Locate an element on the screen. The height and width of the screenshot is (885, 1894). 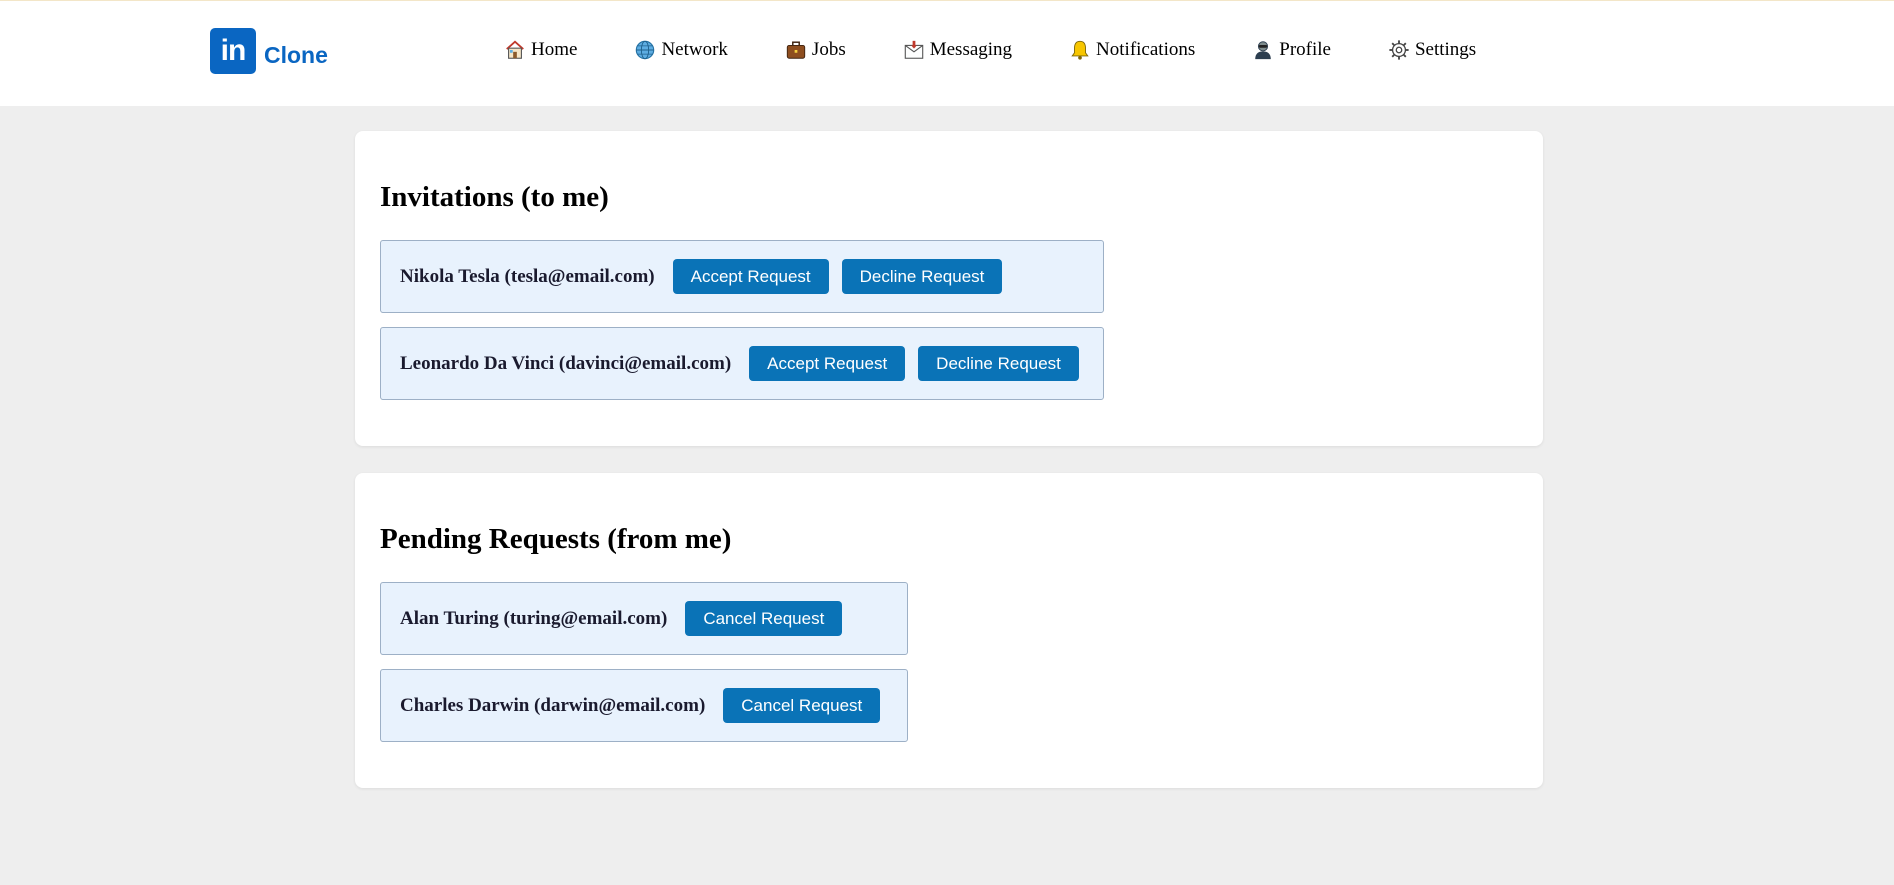
briefcase-icon is located at coordinates (796, 50).